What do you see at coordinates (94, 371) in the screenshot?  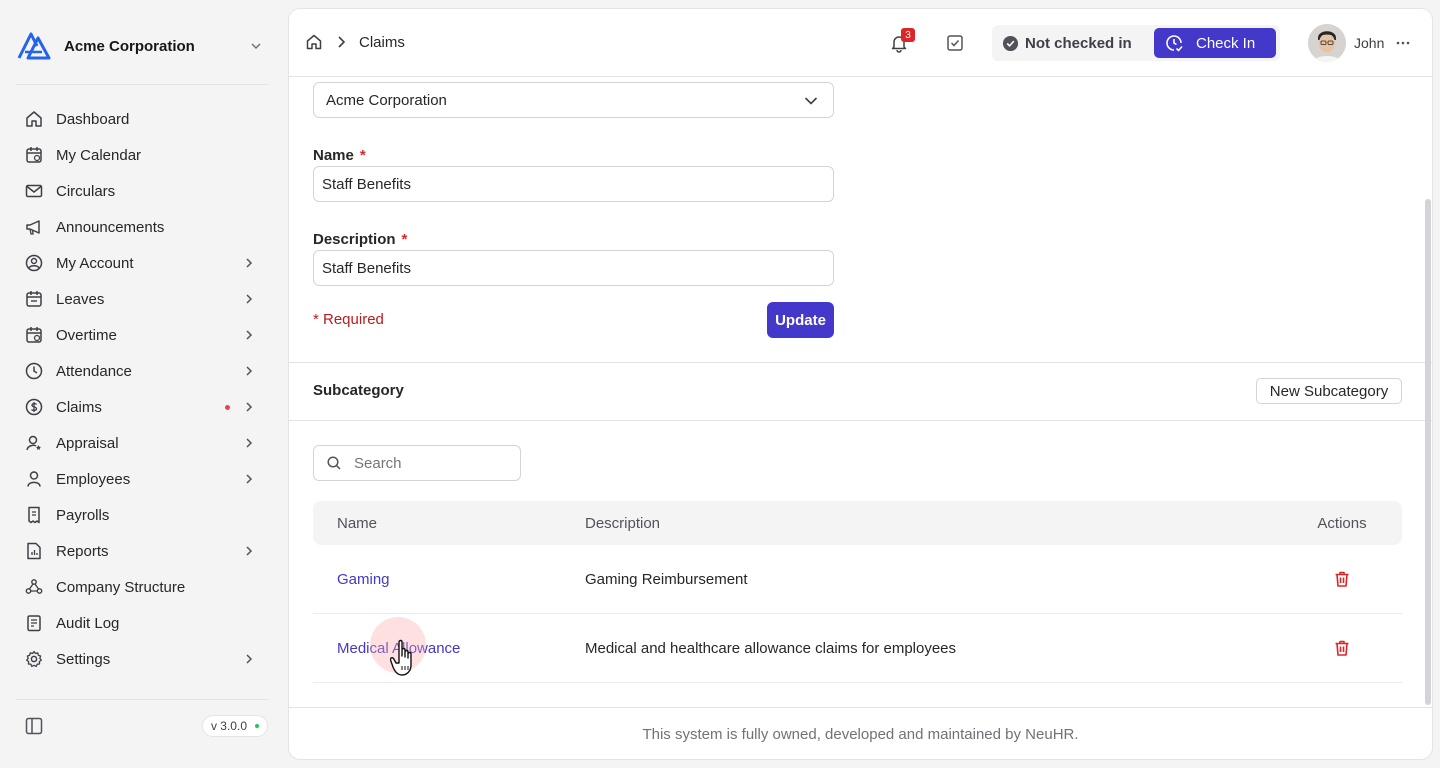 I see `sidebar-item-label: Attendance` at bounding box center [94, 371].